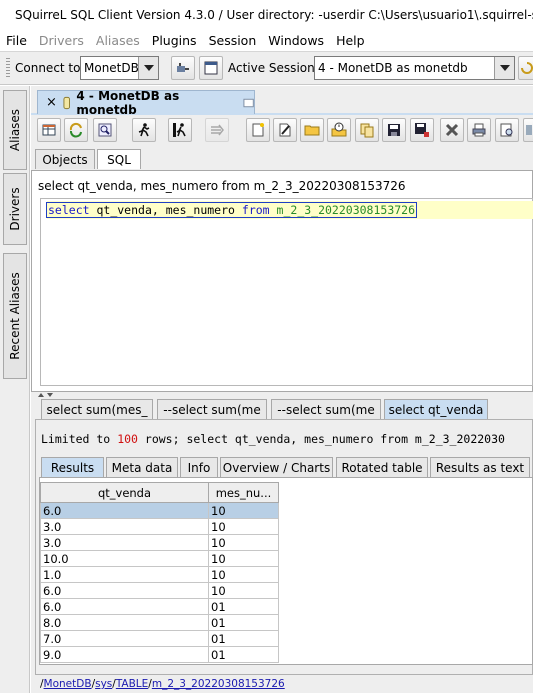 Image resolution: width=533 pixels, height=693 pixels. Describe the element at coordinates (199, 467) in the screenshot. I see `tab-info: Info` at that location.